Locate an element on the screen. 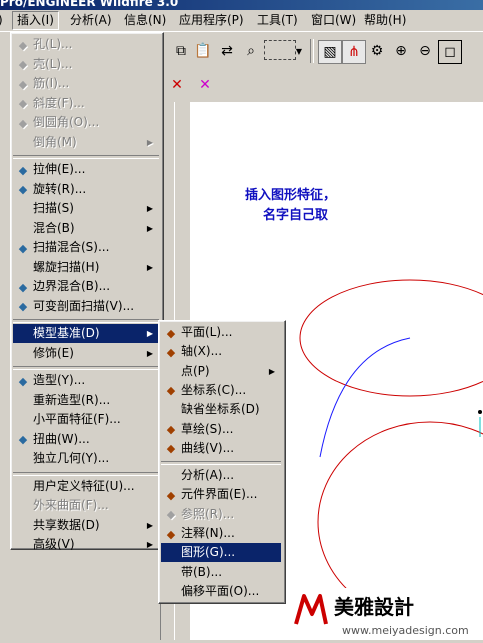  datum-menu-item-label: 缺省坐标系(D) is located at coordinates (220, 409).